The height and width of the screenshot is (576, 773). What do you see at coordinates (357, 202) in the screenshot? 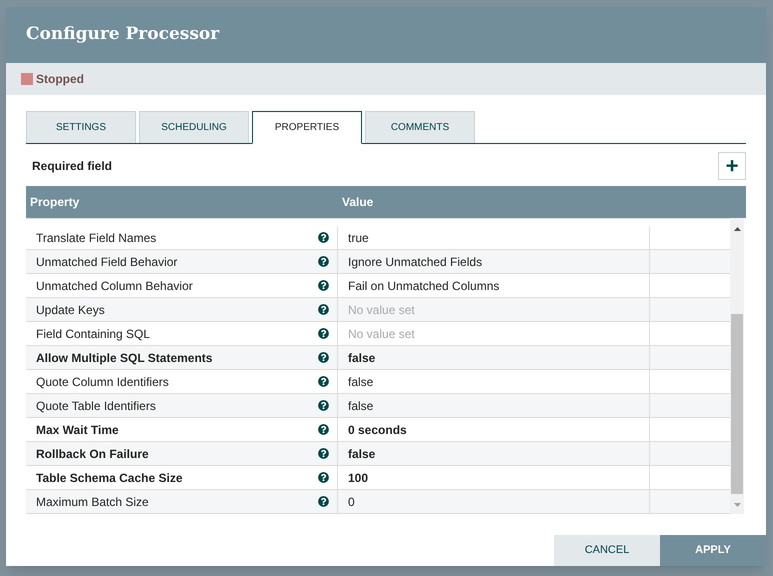
I see `column-header: Value` at bounding box center [357, 202].